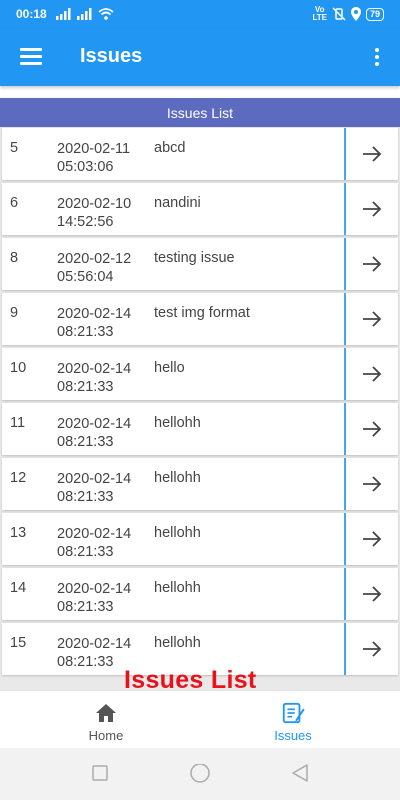  Describe the element at coordinates (293, 713) in the screenshot. I see `issues-icon` at that location.